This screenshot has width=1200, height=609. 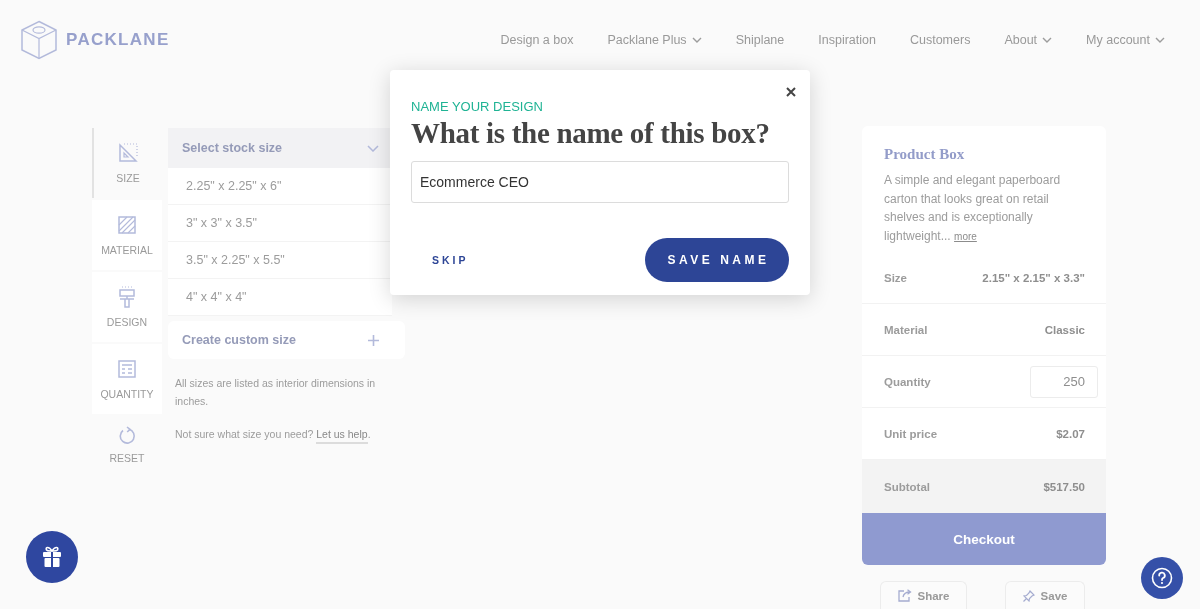 I want to click on plus-icon, so click(x=373, y=340).